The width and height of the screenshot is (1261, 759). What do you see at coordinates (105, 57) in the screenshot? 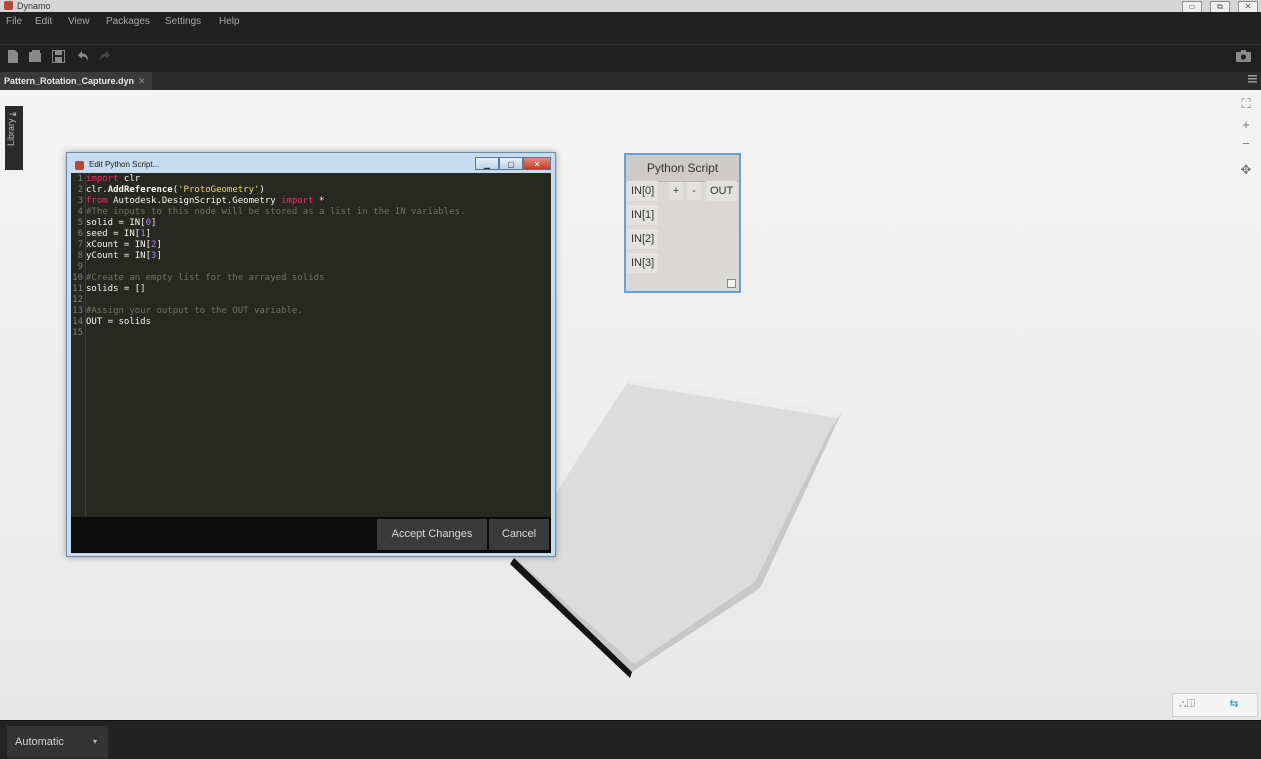
I see `redo-icon` at bounding box center [105, 57].